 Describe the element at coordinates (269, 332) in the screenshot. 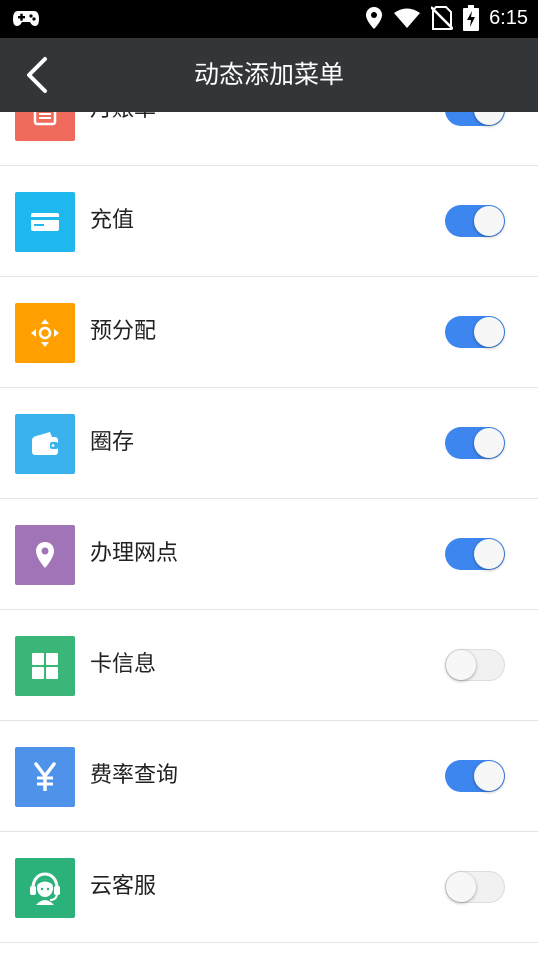

I see `menu-item-preallocate: 预分配` at that location.